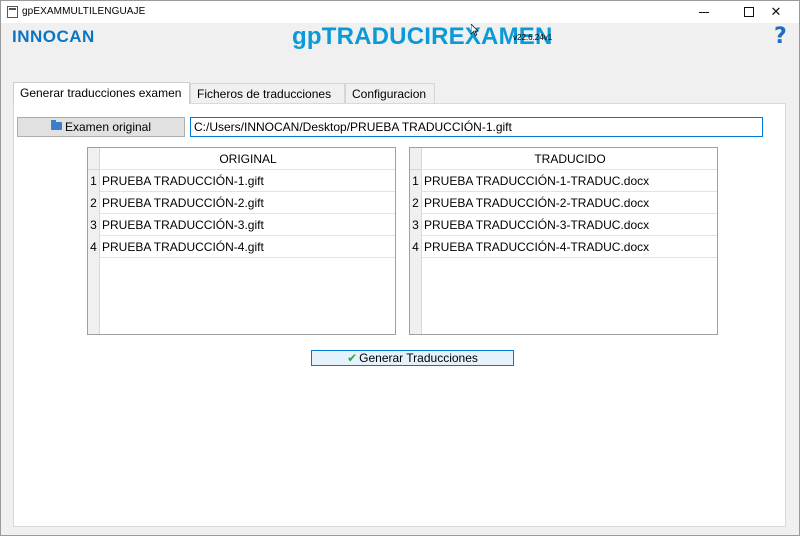 The image size is (800, 536). Describe the element at coordinates (183, 247) in the screenshot. I see `original-file-cell: PRUEBA TRADUCCIÓN-4.gift` at that location.